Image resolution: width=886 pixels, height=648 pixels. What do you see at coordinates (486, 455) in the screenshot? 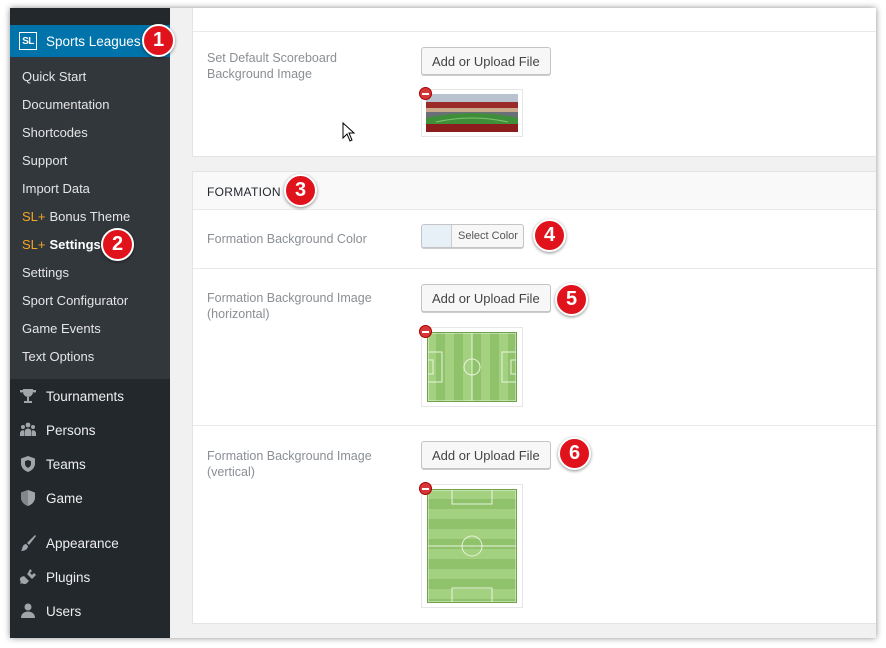
I see `vertical-upload-button: Add or Upload File` at bounding box center [486, 455].